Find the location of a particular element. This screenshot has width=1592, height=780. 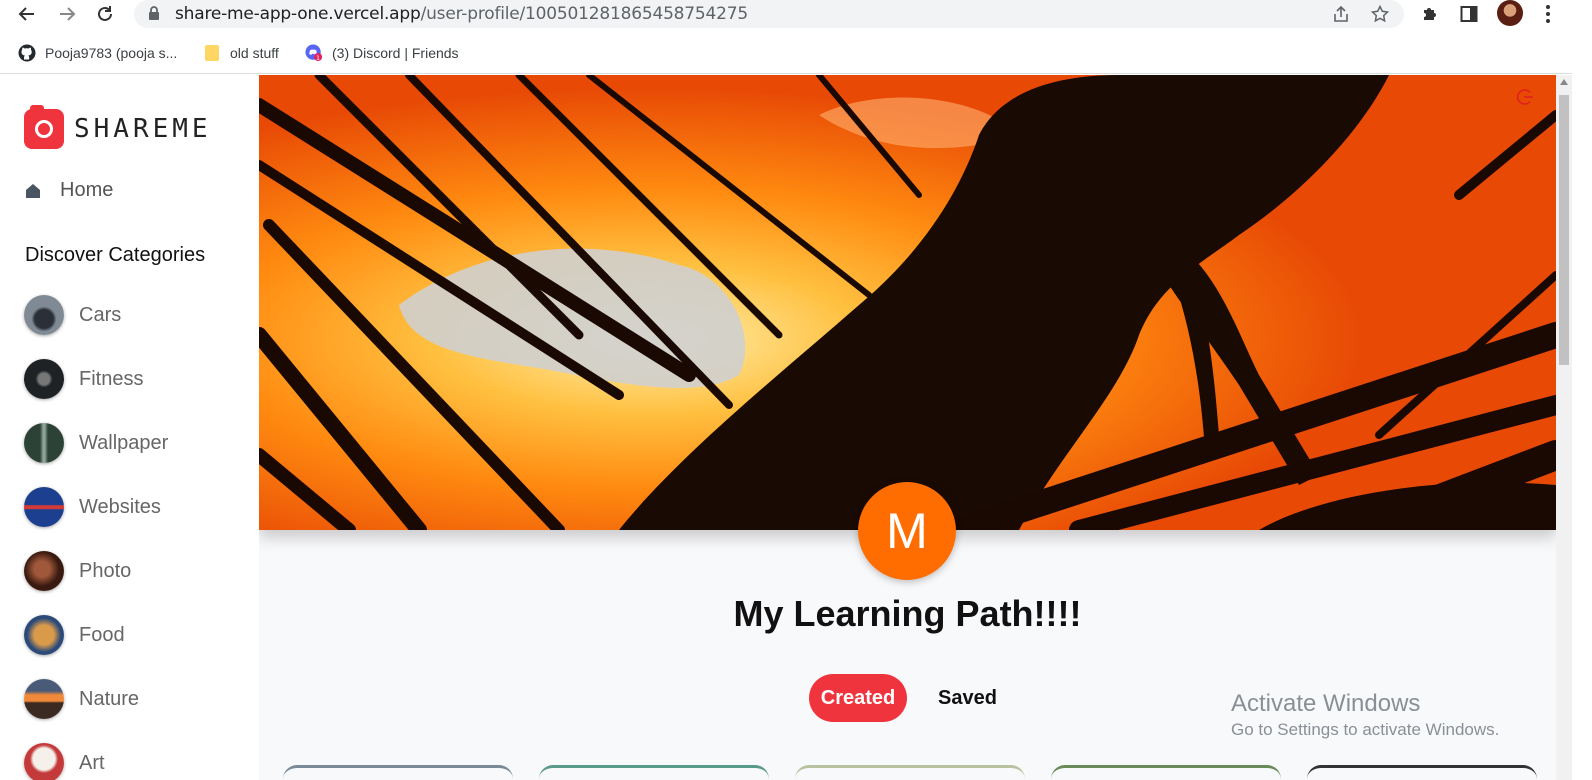

folder-icon is located at coordinates (212, 53).